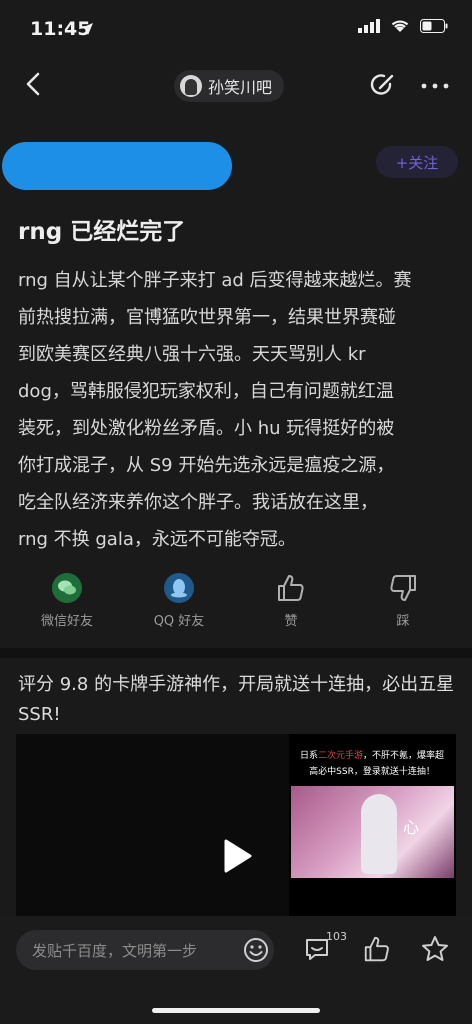 The height and width of the screenshot is (1024, 472). Describe the element at coordinates (372, 764) in the screenshot. I see `ad-caption: 日系二次元手游，不肝不氪，爆率超高必中SSR，登录就送十连抽！` at that location.